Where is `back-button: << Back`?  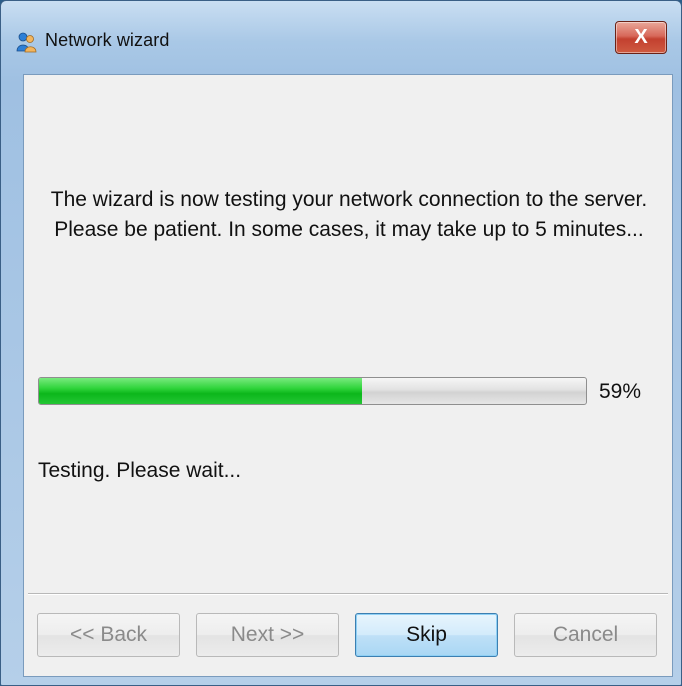
back-button: << Back is located at coordinates (108, 635).